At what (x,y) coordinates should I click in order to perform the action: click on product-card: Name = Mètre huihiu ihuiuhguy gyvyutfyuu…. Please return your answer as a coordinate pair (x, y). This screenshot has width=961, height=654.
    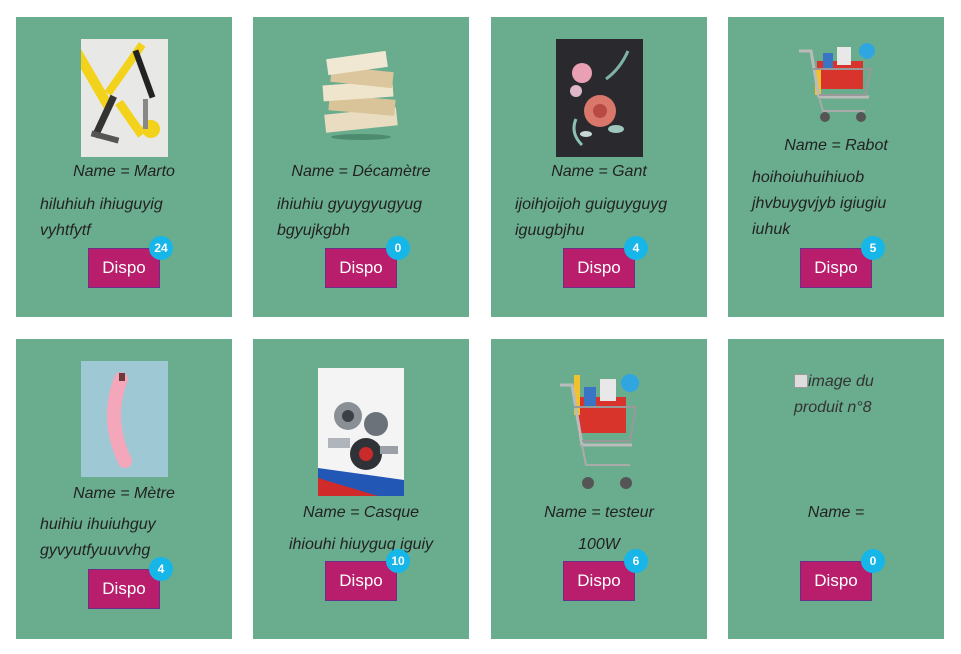
    Looking at the image, I should click on (124, 489).